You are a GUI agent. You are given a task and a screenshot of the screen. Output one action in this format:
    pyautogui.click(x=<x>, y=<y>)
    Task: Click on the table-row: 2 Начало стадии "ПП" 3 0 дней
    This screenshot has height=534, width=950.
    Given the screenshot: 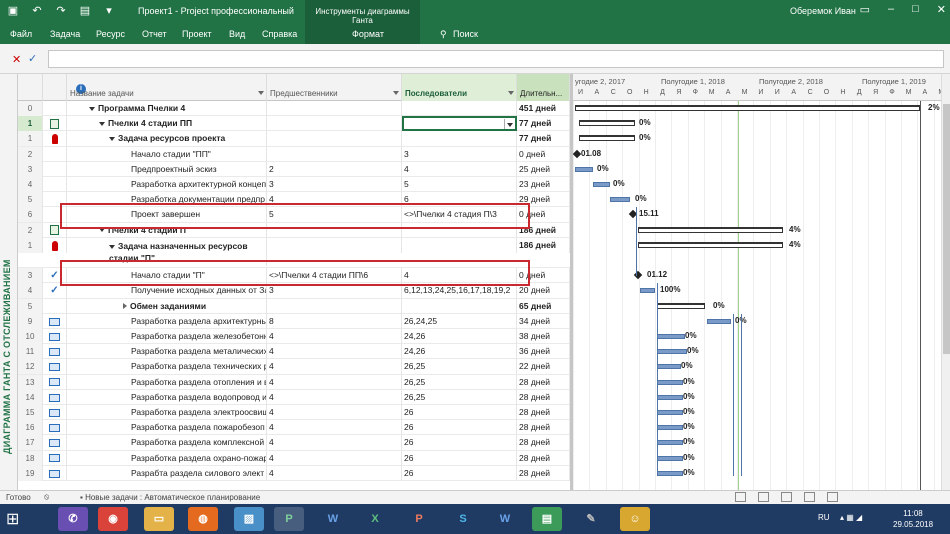 What is the action you would take?
    pyautogui.click(x=294, y=154)
    